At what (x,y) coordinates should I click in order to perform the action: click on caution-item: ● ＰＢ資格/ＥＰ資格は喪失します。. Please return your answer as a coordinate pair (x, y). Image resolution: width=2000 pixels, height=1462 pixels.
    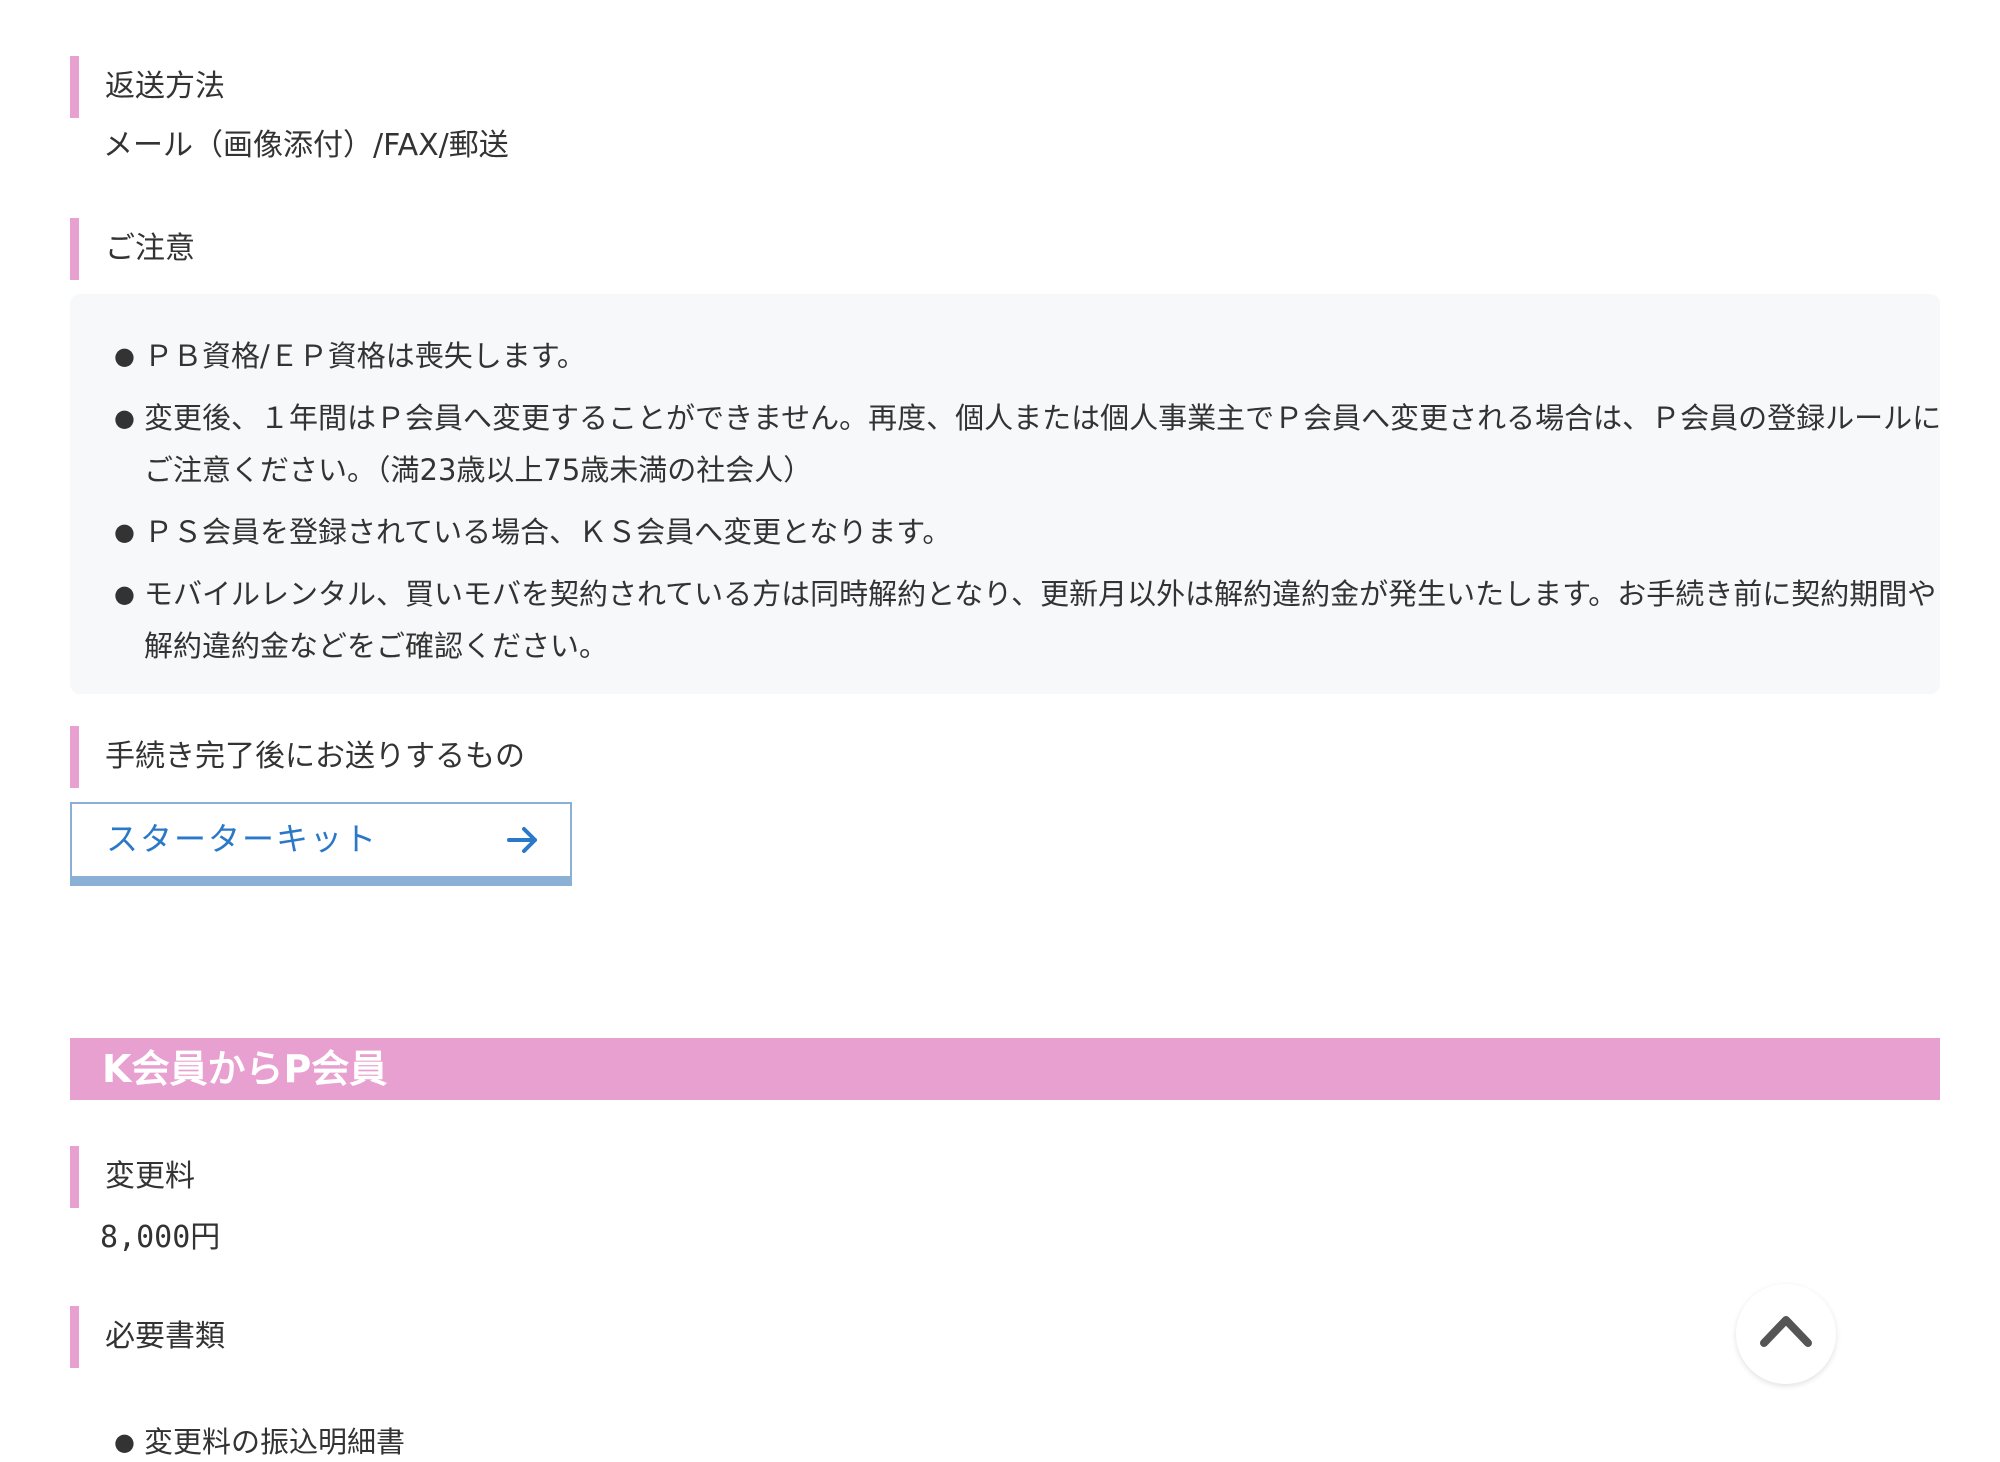
    Looking at the image, I should click on (1039, 356).